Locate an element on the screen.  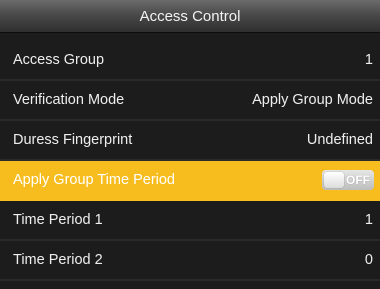
menu-item-verification-mode: Verification Mode Apply Group Mode is located at coordinates (190, 101).